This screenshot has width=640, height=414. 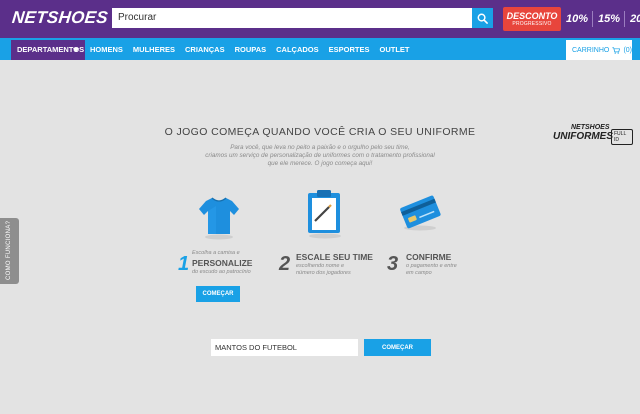 What do you see at coordinates (419, 273) in the screenshot?
I see `step-subtext-line: em campo` at bounding box center [419, 273].